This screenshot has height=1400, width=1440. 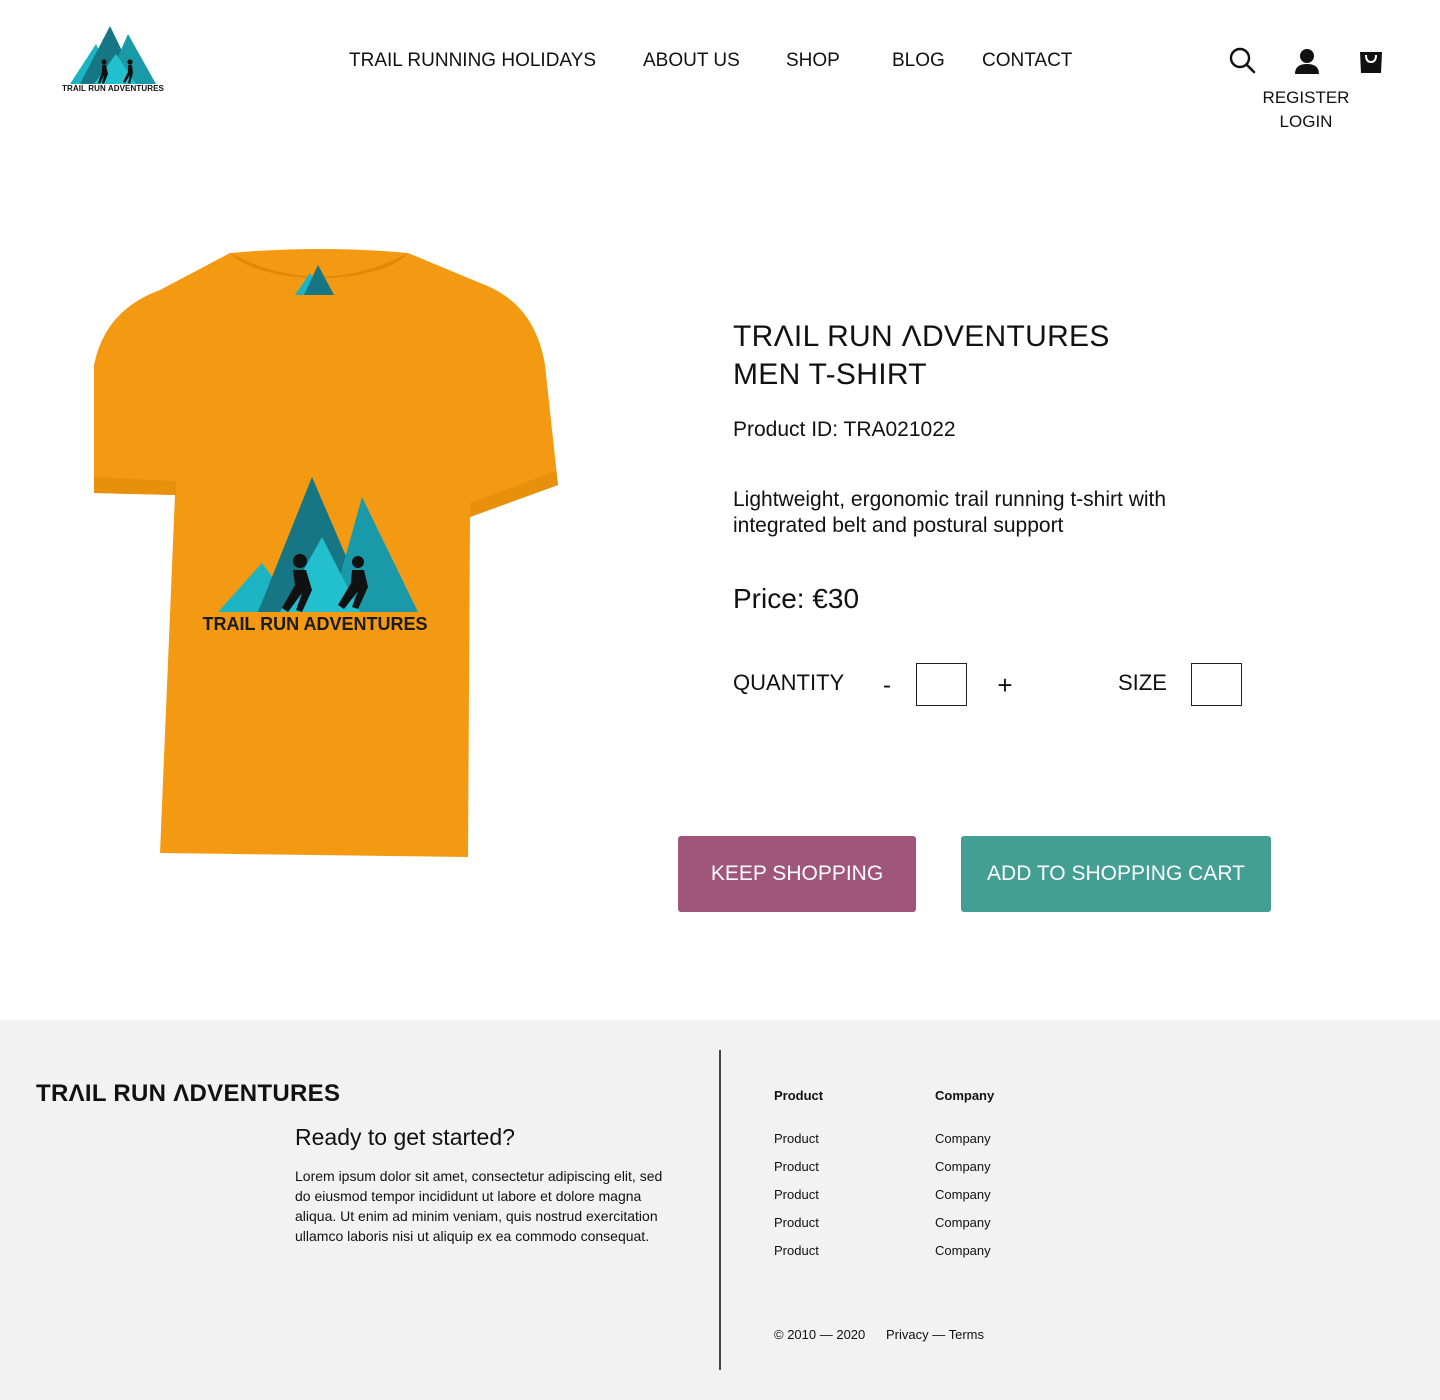 What do you see at coordinates (799, 1095) in the screenshot?
I see `footer-product-title: Product` at bounding box center [799, 1095].